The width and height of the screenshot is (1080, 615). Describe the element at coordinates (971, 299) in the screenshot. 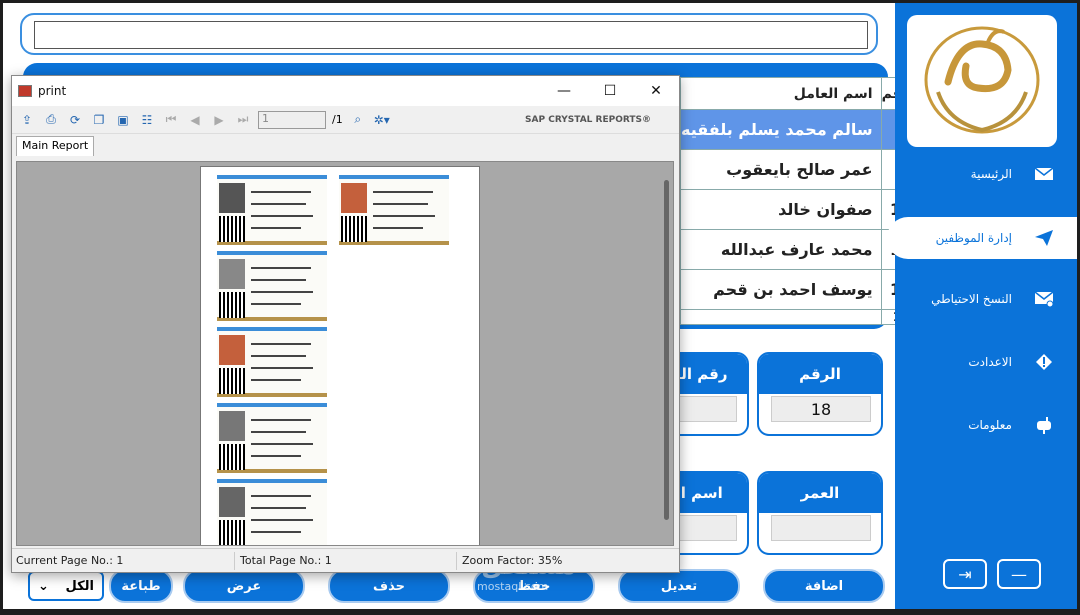

I see `sidebar-item-label: النسخ الاحتياطي` at that location.